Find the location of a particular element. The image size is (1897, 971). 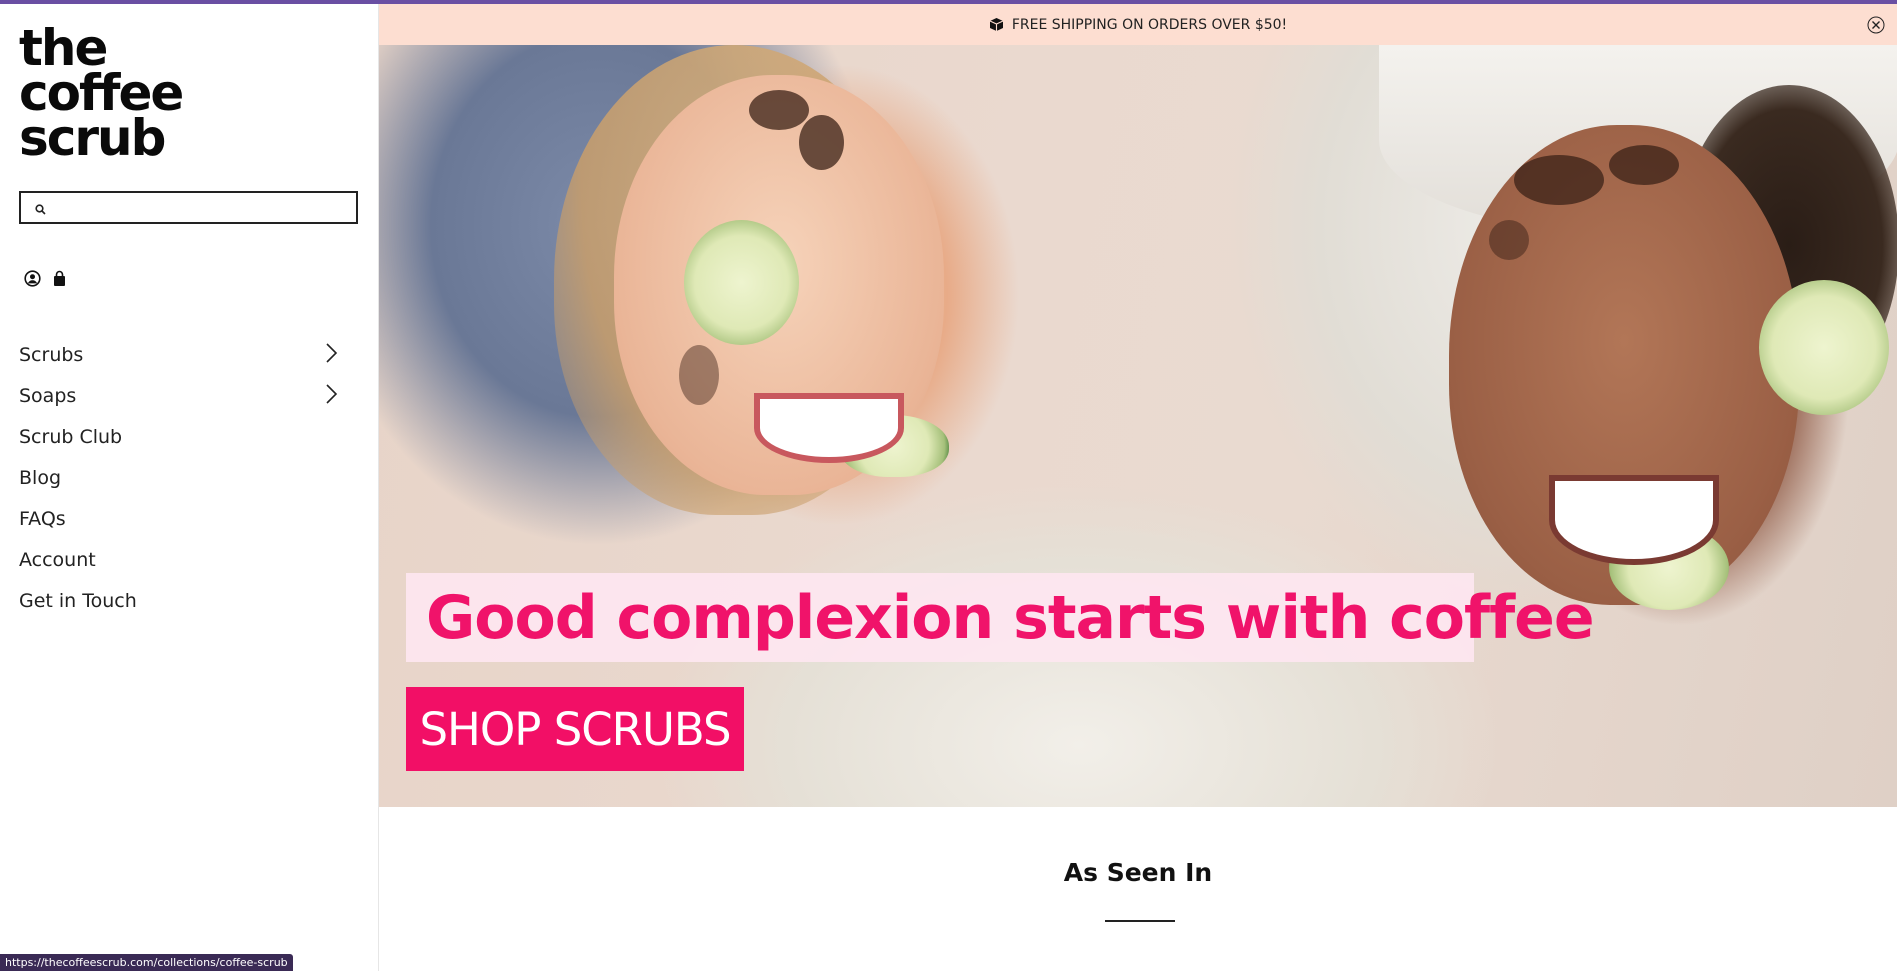

close-icon is located at coordinates (1876, 25).